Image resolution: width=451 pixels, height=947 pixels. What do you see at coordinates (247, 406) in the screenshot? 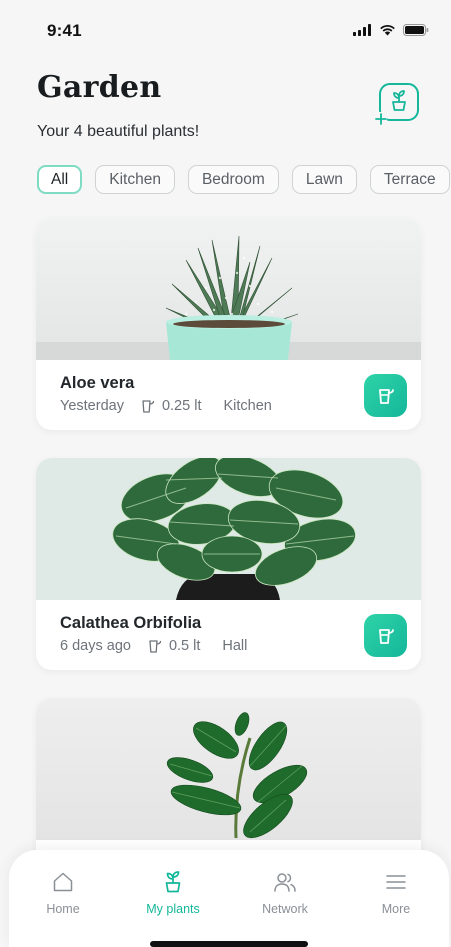
I see `plant-room: Kitchen` at bounding box center [247, 406].